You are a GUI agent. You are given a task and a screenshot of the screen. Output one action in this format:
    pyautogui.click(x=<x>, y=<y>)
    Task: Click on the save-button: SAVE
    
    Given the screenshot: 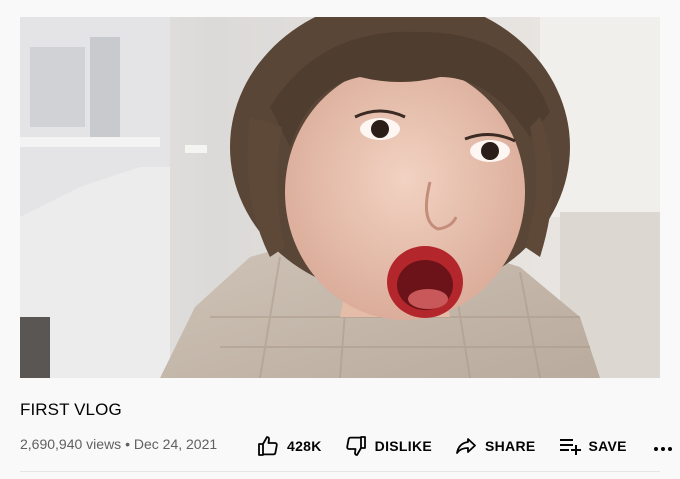 What is the action you would take?
    pyautogui.click(x=592, y=446)
    